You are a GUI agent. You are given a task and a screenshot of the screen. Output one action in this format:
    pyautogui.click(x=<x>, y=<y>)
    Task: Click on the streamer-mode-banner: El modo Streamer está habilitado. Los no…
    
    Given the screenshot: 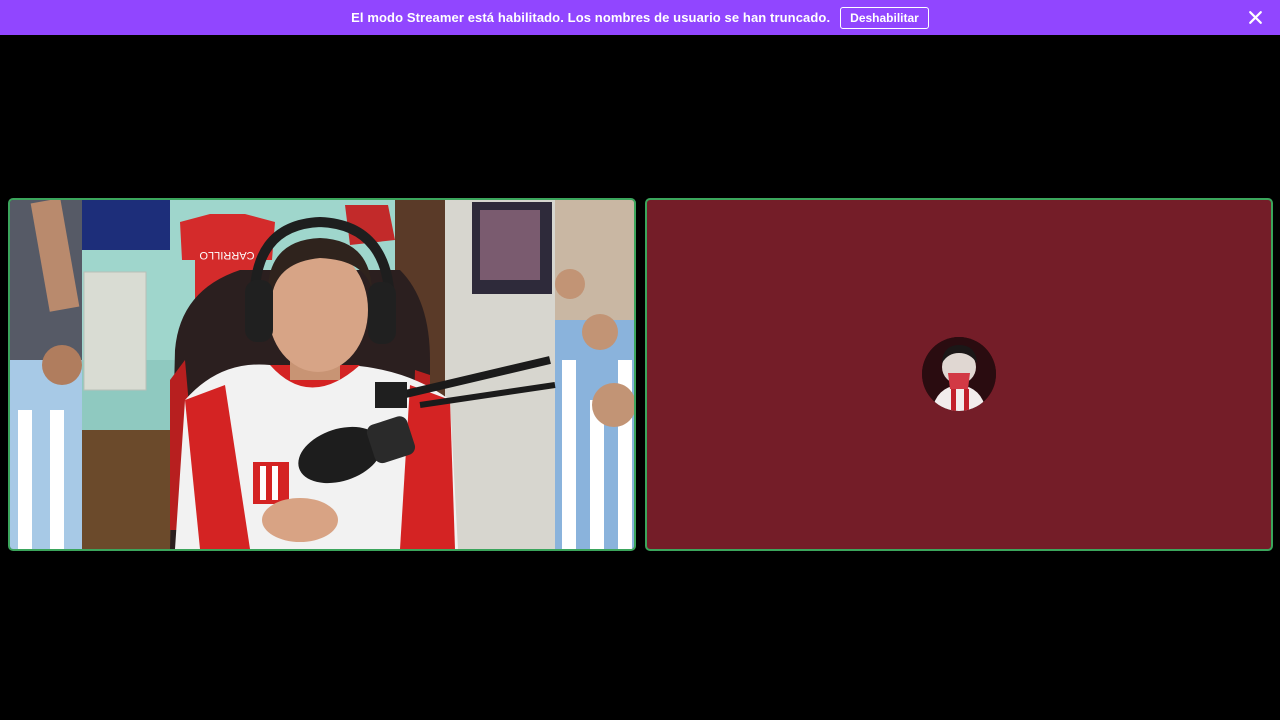 What is the action you would take?
    pyautogui.click(x=640, y=17)
    